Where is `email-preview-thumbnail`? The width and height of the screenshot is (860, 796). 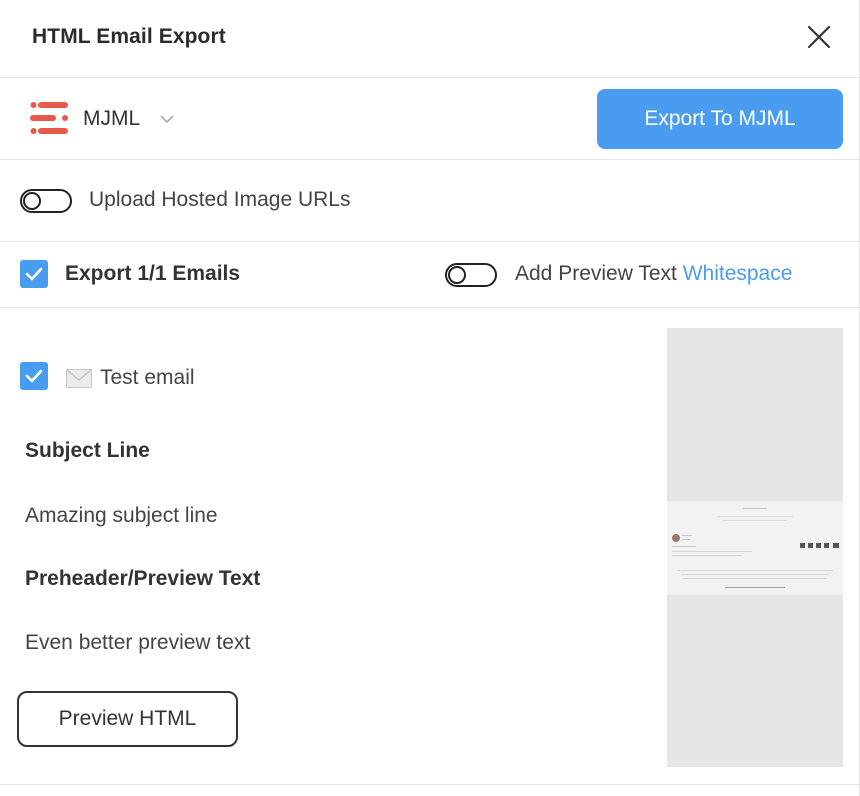 email-preview-thumbnail is located at coordinates (755, 547).